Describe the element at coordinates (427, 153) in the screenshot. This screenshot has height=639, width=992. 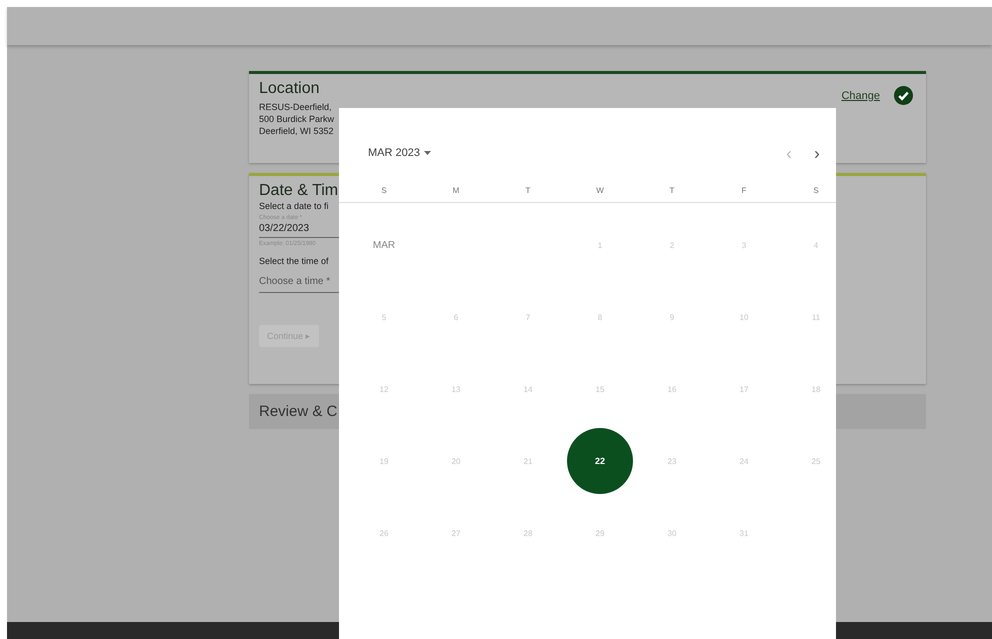
I see `caret-icon` at that location.